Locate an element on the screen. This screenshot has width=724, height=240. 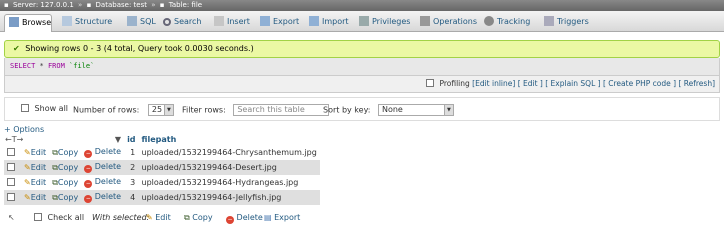
options-link: + Options is located at coordinates (24, 129).